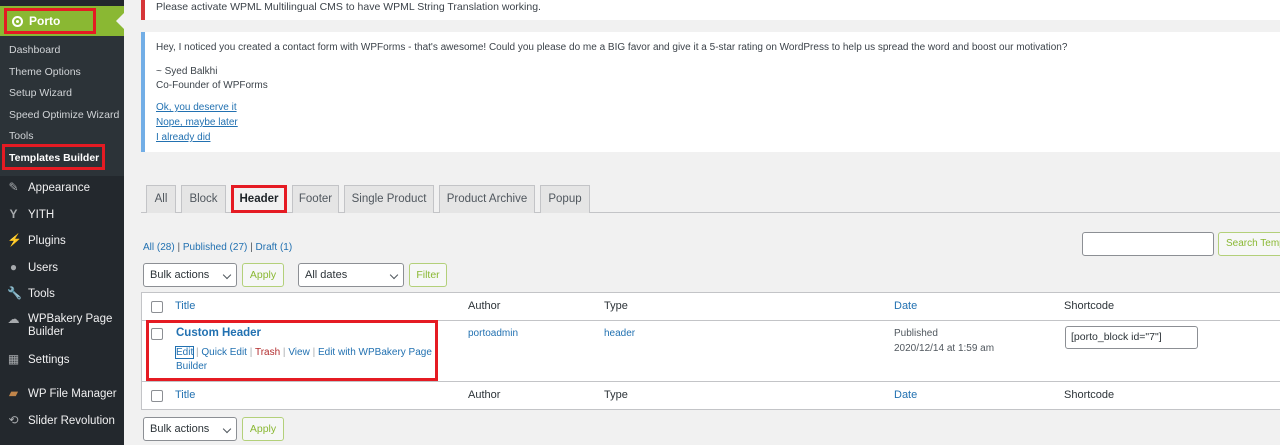  Describe the element at coordinates (13, 420) in the screenshot. I see `refresh-icon: ⟲` at that location.